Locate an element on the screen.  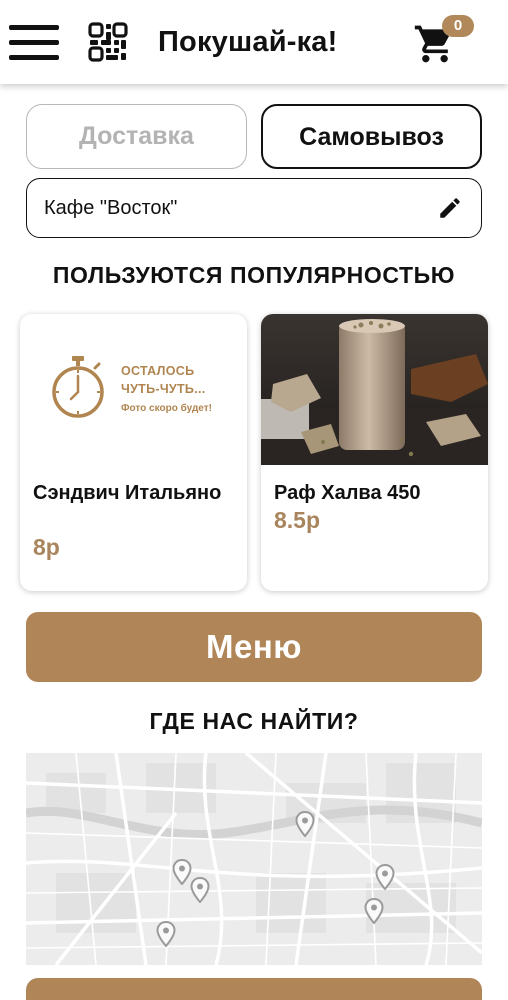
cafe-select-field: Кафе "Восток" is located at coordinates (254, 208).